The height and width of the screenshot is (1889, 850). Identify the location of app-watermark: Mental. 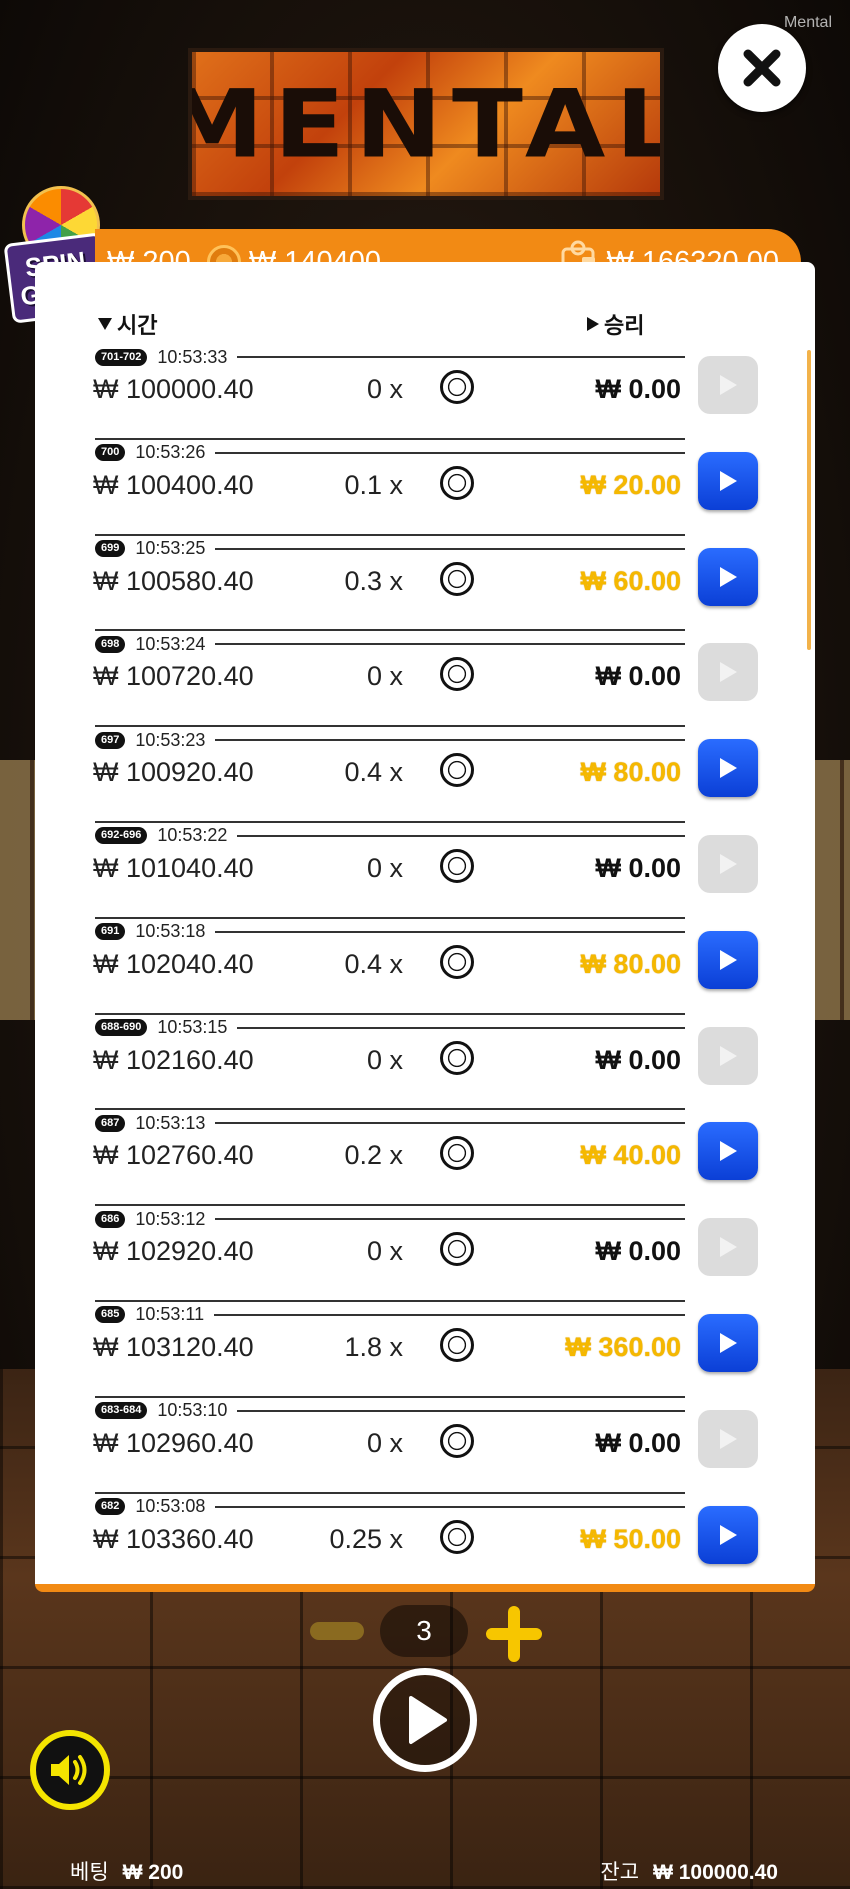
(807, 22).